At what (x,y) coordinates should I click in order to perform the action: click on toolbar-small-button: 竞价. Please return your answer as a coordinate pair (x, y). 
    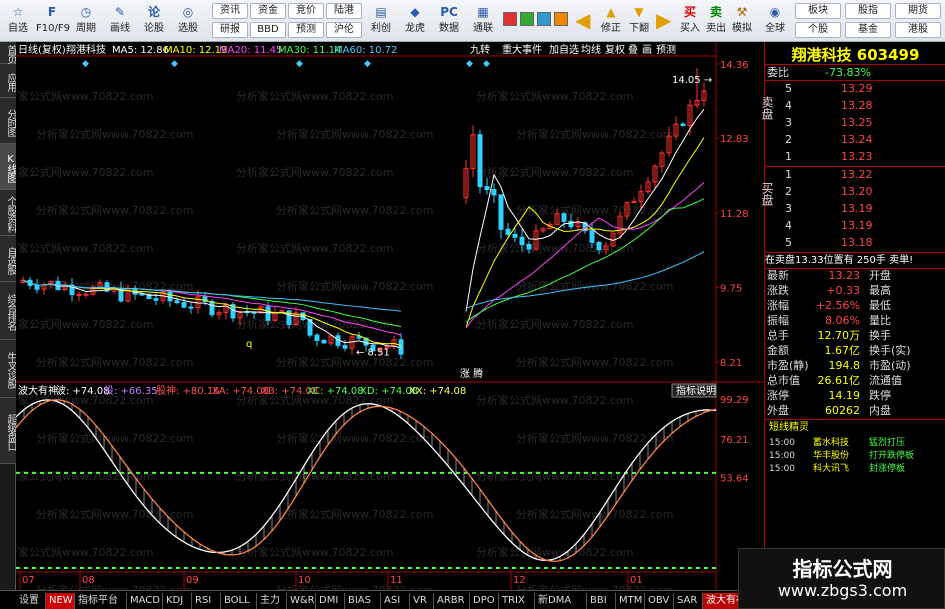
    Looking at the image, I should click on (306, 11).